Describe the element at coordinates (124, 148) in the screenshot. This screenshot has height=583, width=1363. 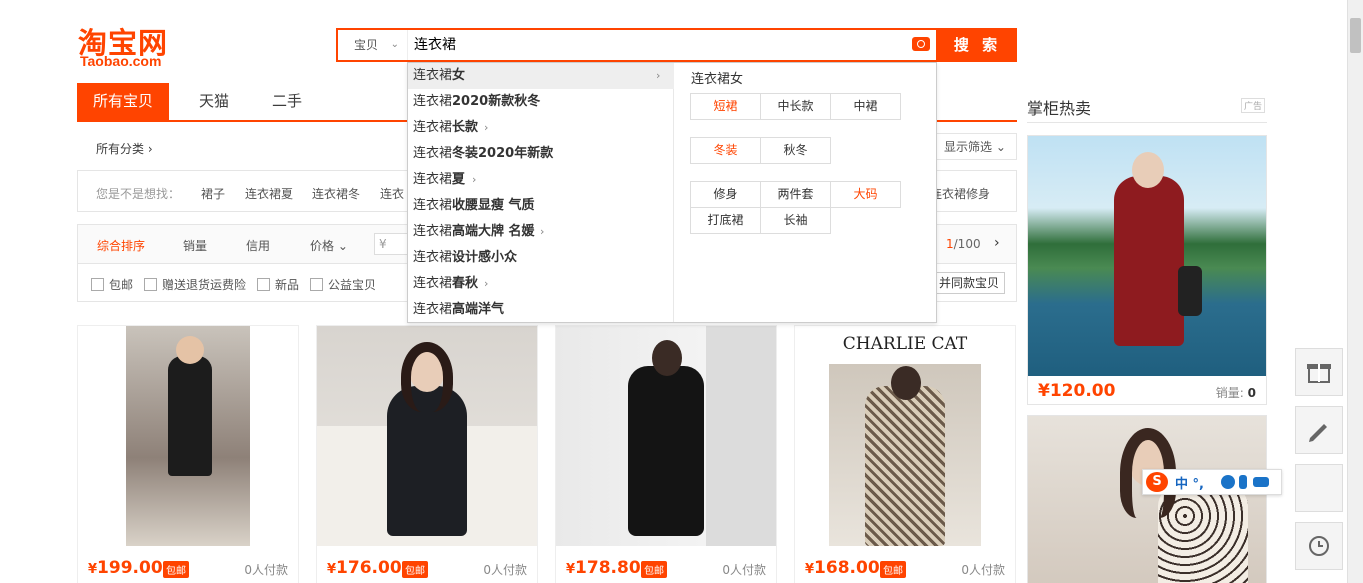
I see `breadcrumb-all-categories: 所有分类 ›` at that location.